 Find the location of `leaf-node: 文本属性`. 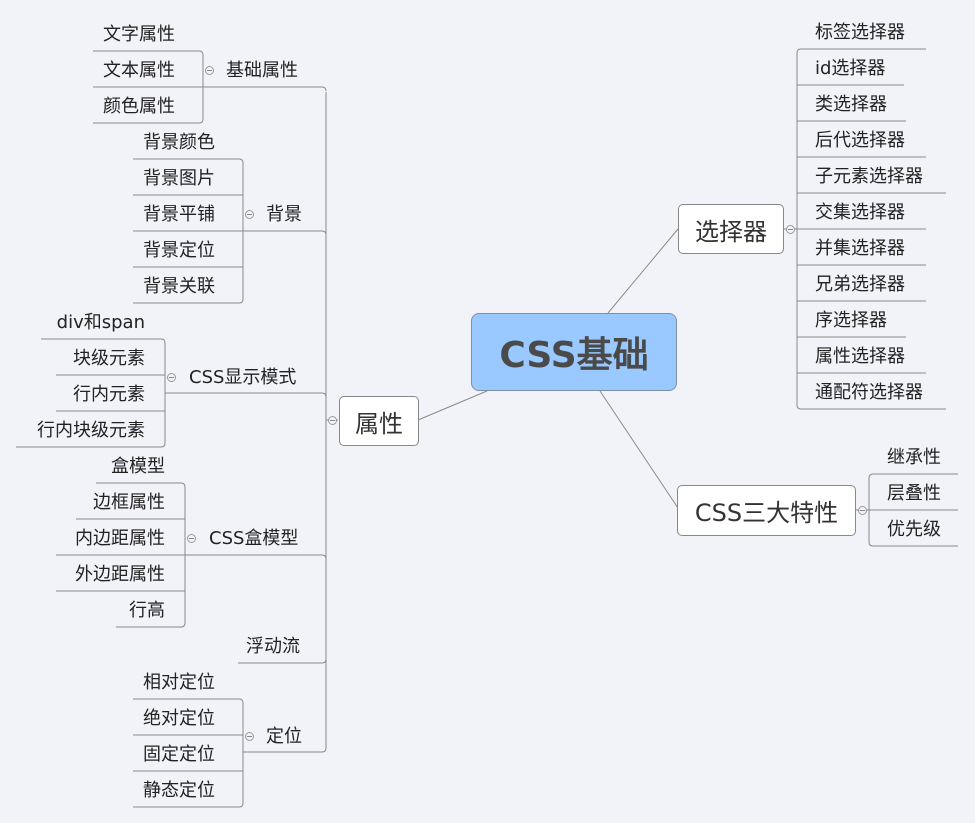

leaf-node: 文本属性 is located at coordinates (139, 71).